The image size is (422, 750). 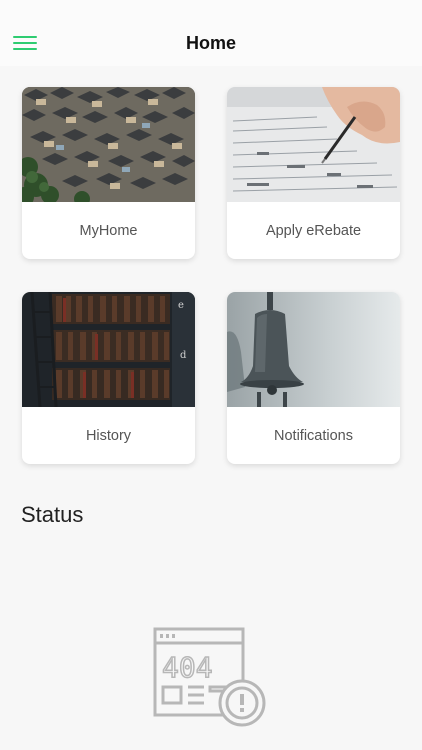 What do you see at coordinates (108, 435) in the screenshot?
I see `card-label: History` at bounding box center [108, 435].